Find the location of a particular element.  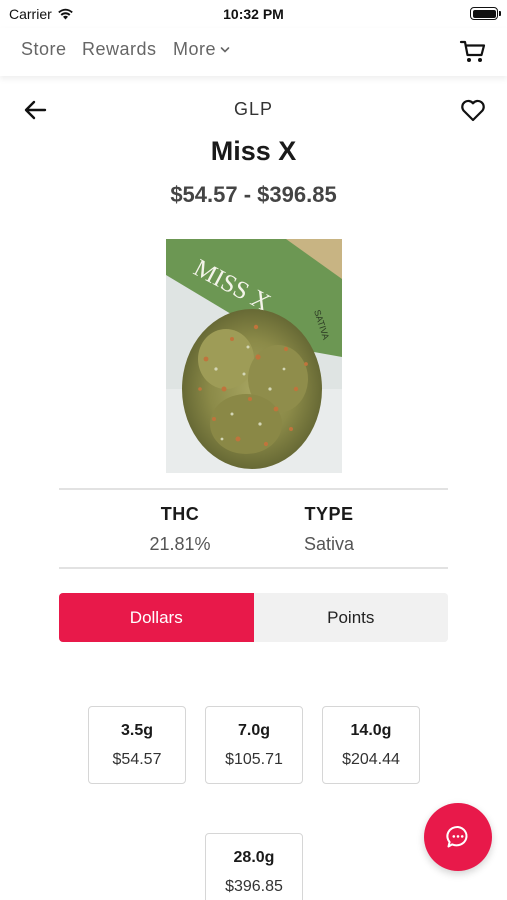

dollars-tab: Dollars is located at coordinates (156, 617).